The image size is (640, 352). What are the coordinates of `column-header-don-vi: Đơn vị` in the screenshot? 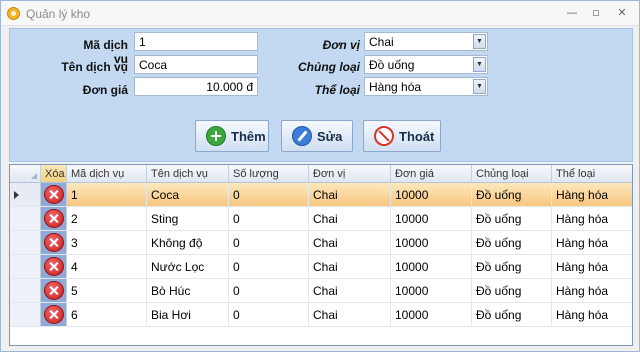 It's located at (350, 174).